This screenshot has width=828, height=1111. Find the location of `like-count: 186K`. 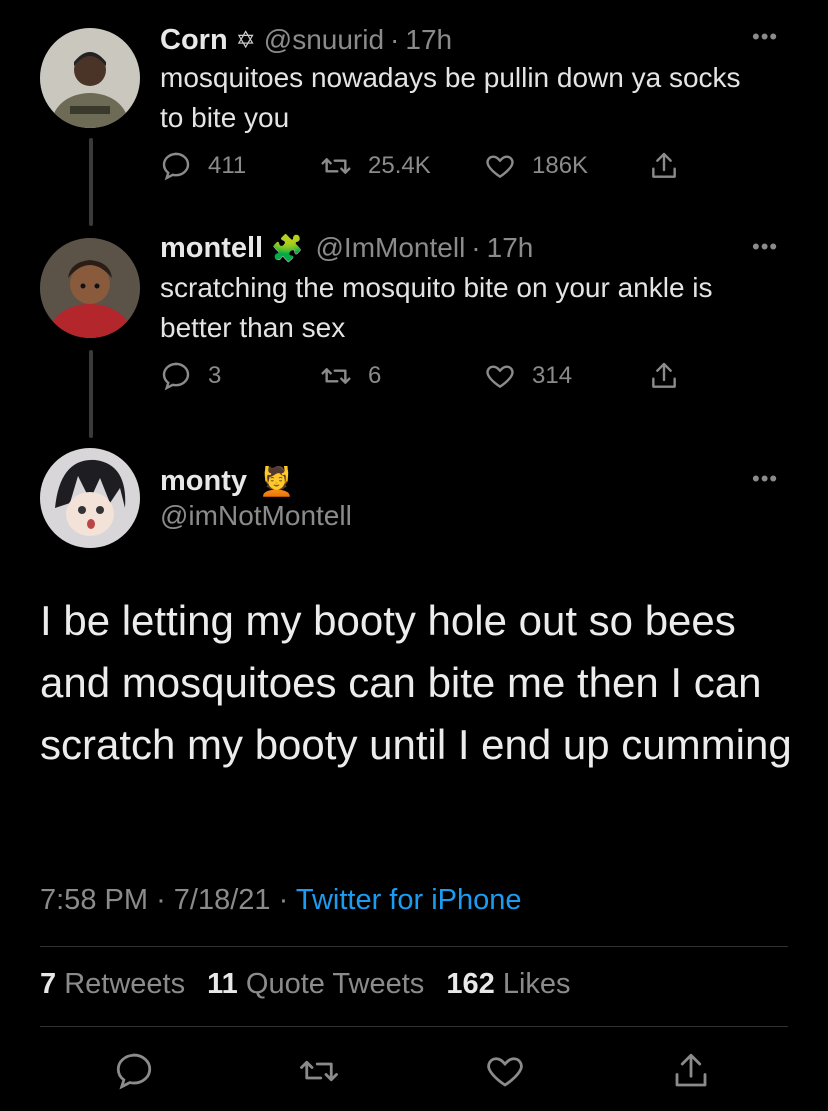

like-count: 186K is located at coordinates (560, 165).